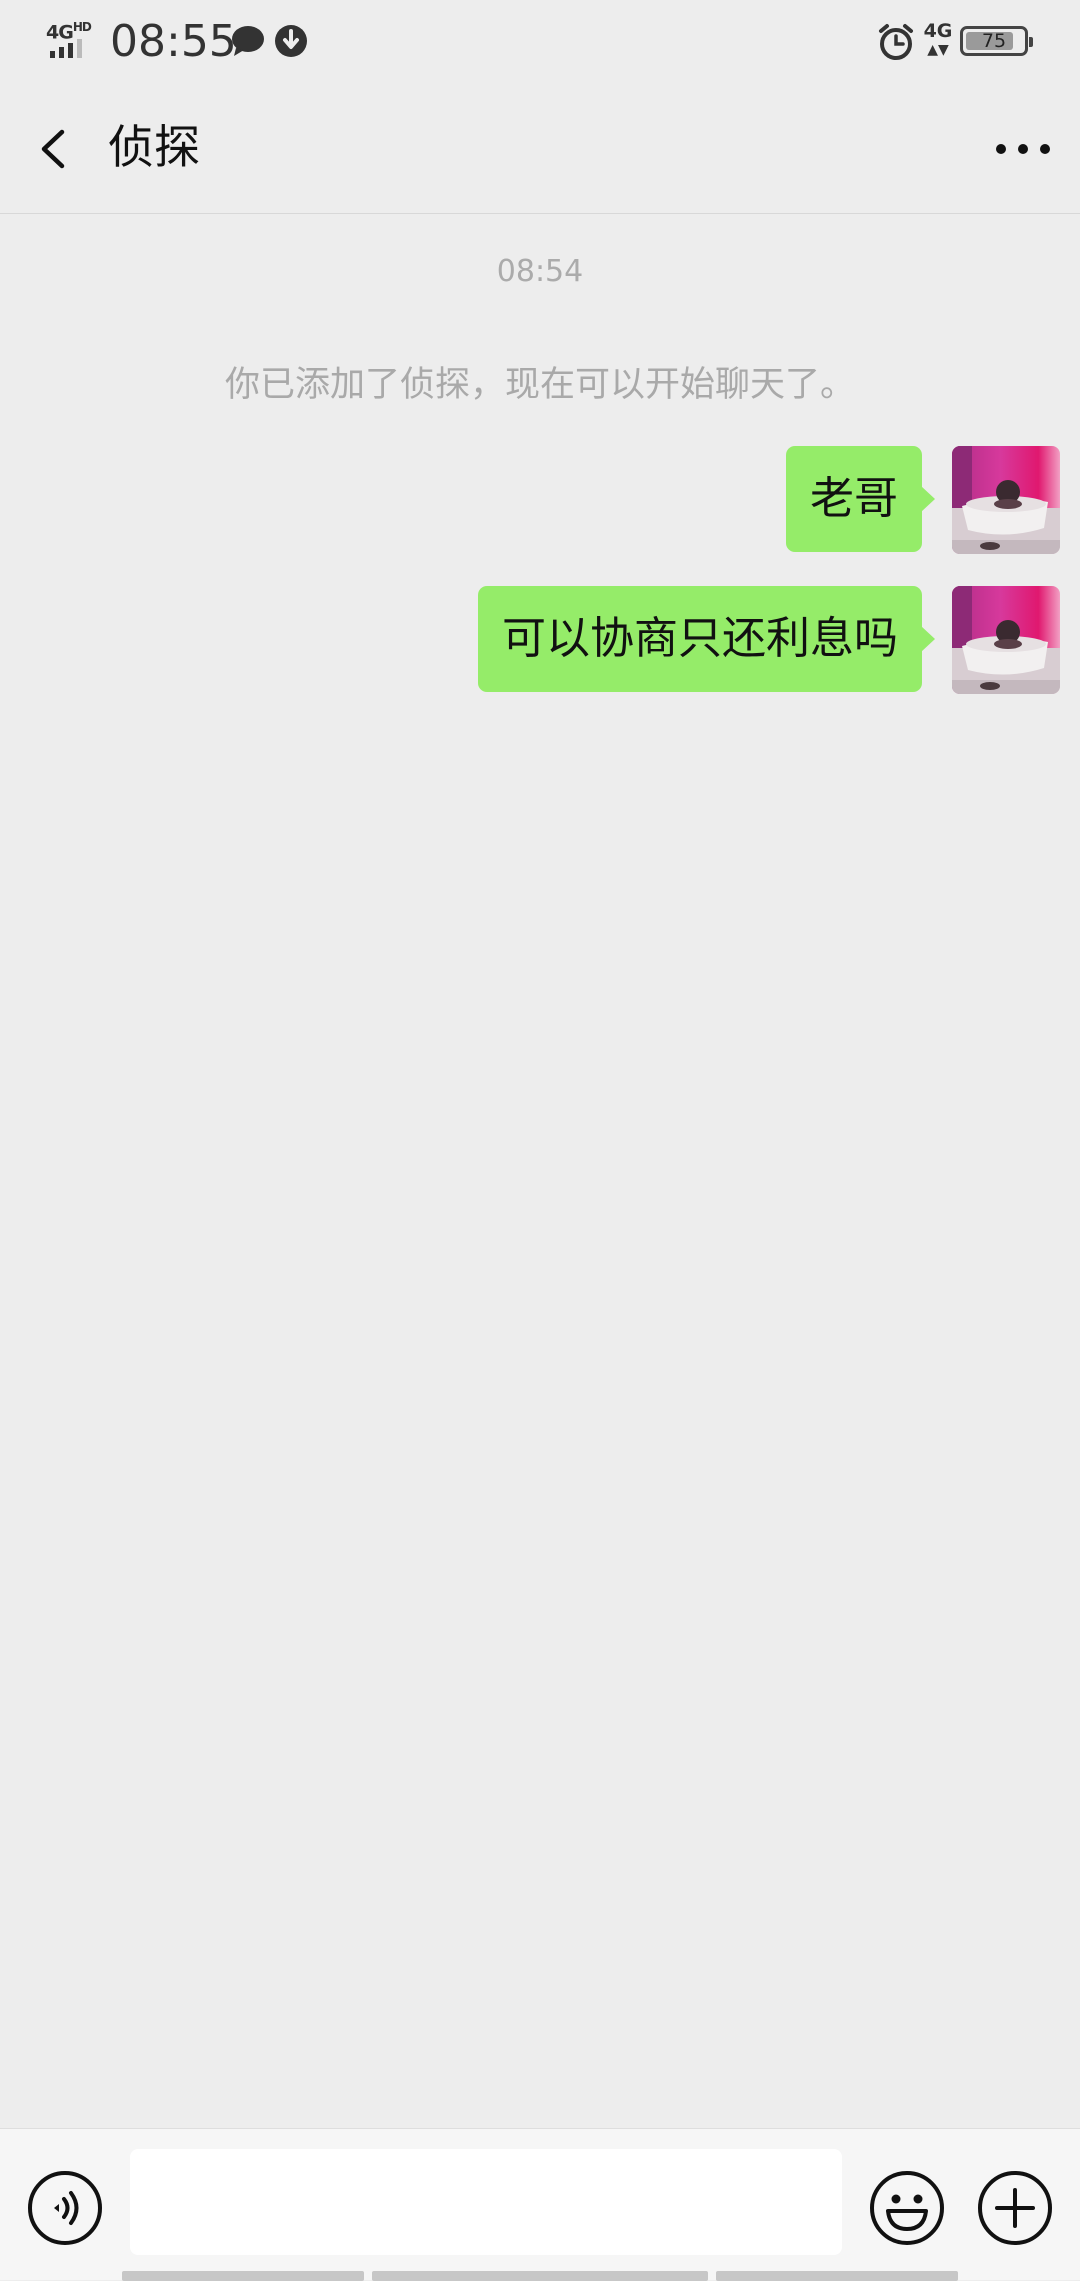  I want to click on voice-icon, so click(65, 2208).